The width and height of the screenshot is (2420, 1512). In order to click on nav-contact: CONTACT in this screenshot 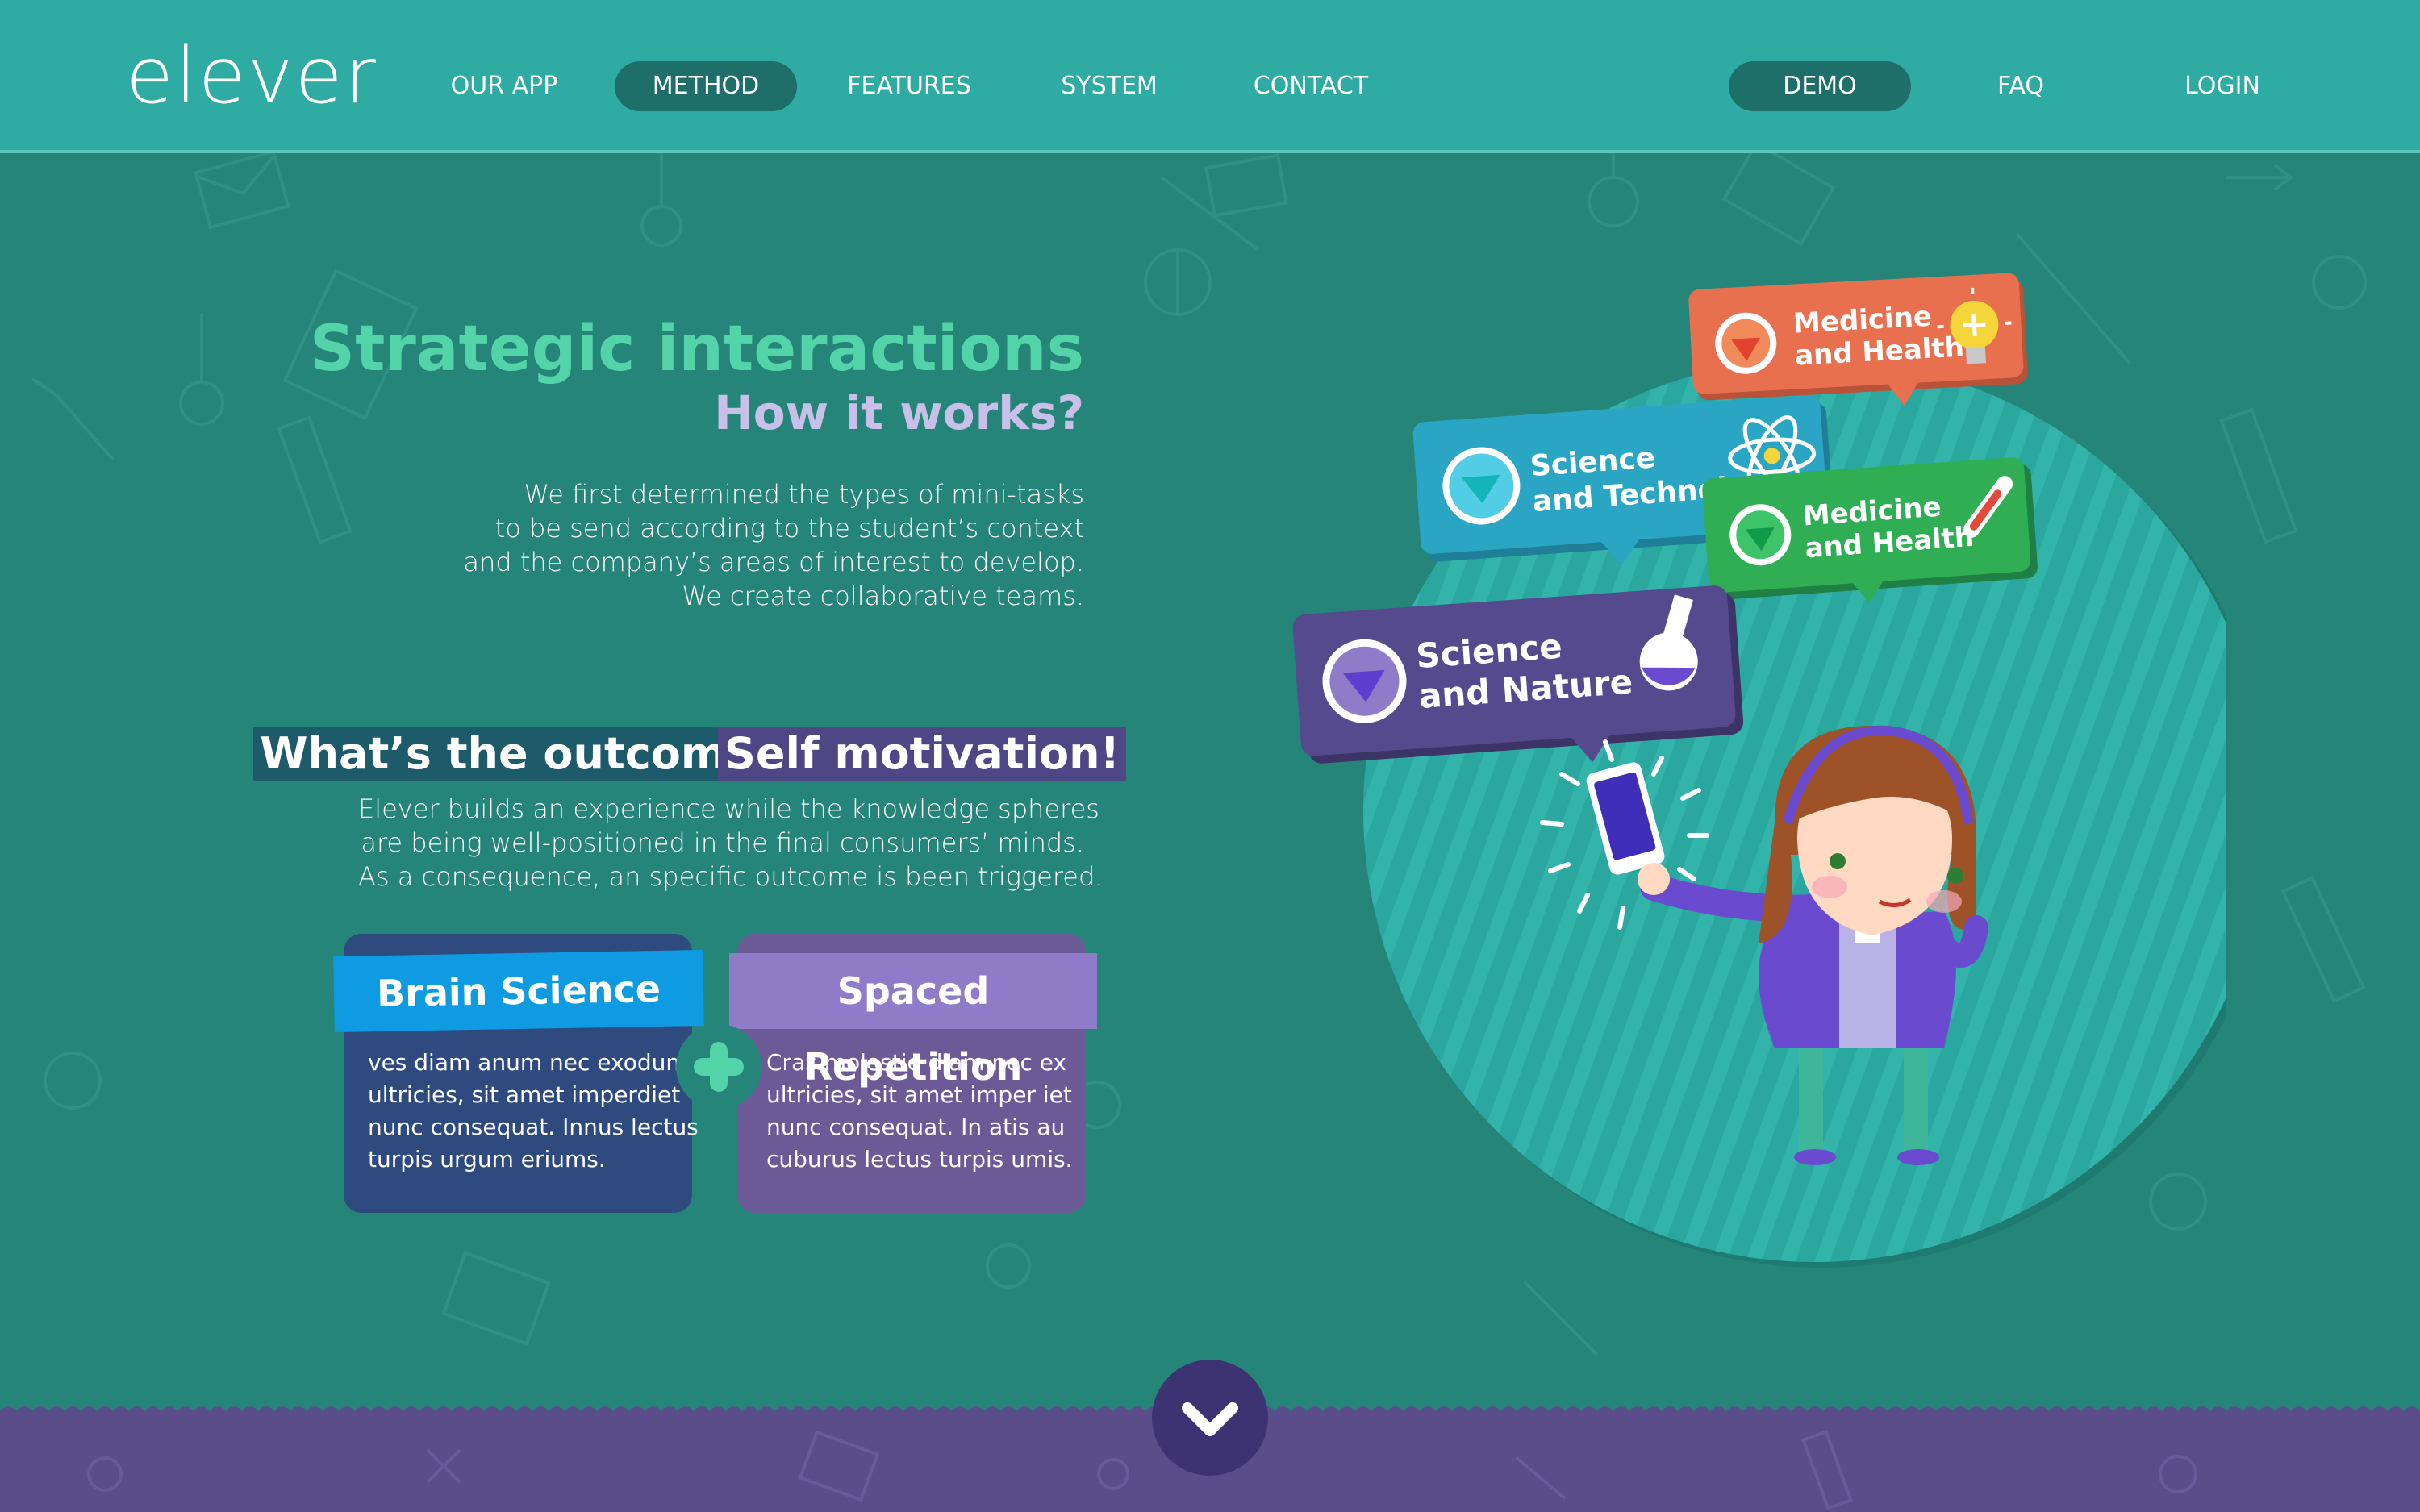, I will do `click(1310, 86)`.